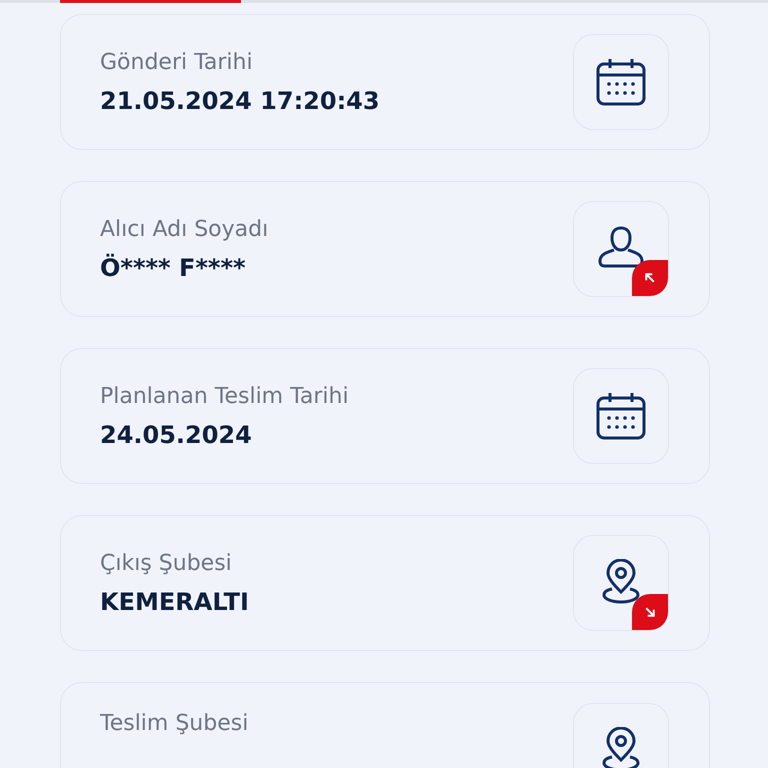  Describe the element at coordinates (240, 100) in the screenshot. I see `field-value: 21.05.2024 17:20:43` at that location.